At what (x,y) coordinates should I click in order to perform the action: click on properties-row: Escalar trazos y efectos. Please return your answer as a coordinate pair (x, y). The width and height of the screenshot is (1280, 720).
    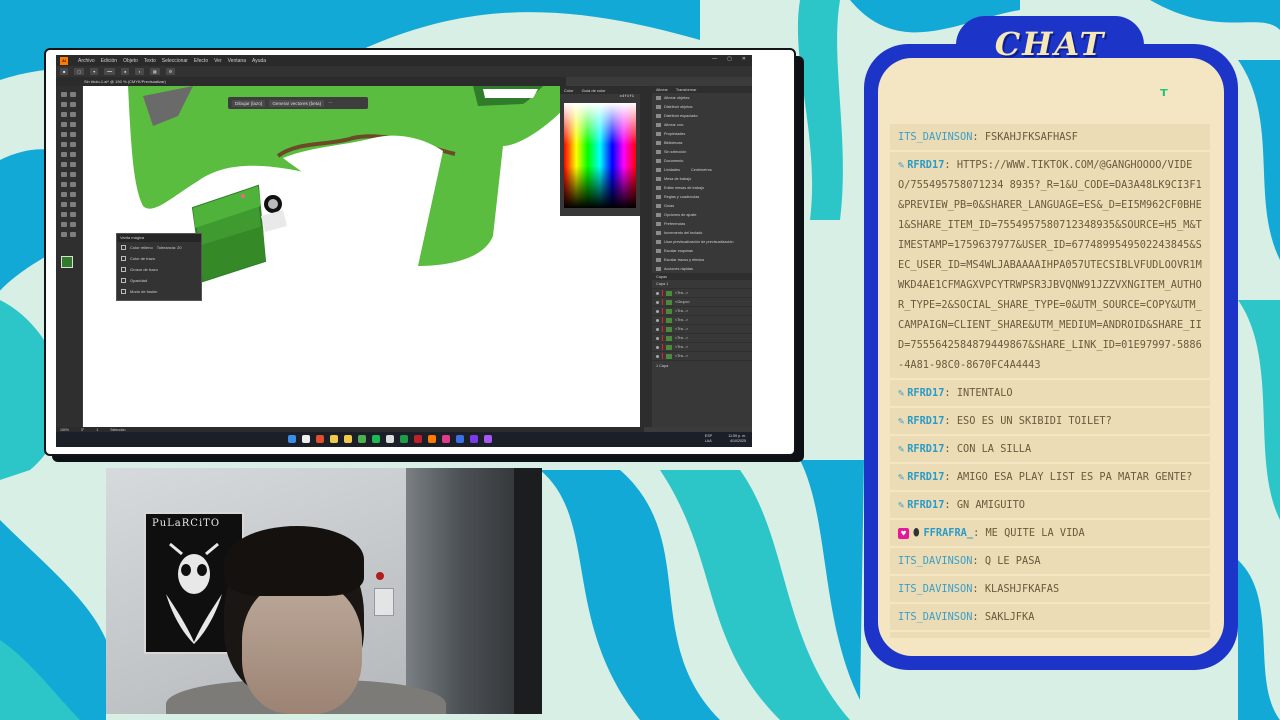
    Looking at the image, I should click on (702, 259).